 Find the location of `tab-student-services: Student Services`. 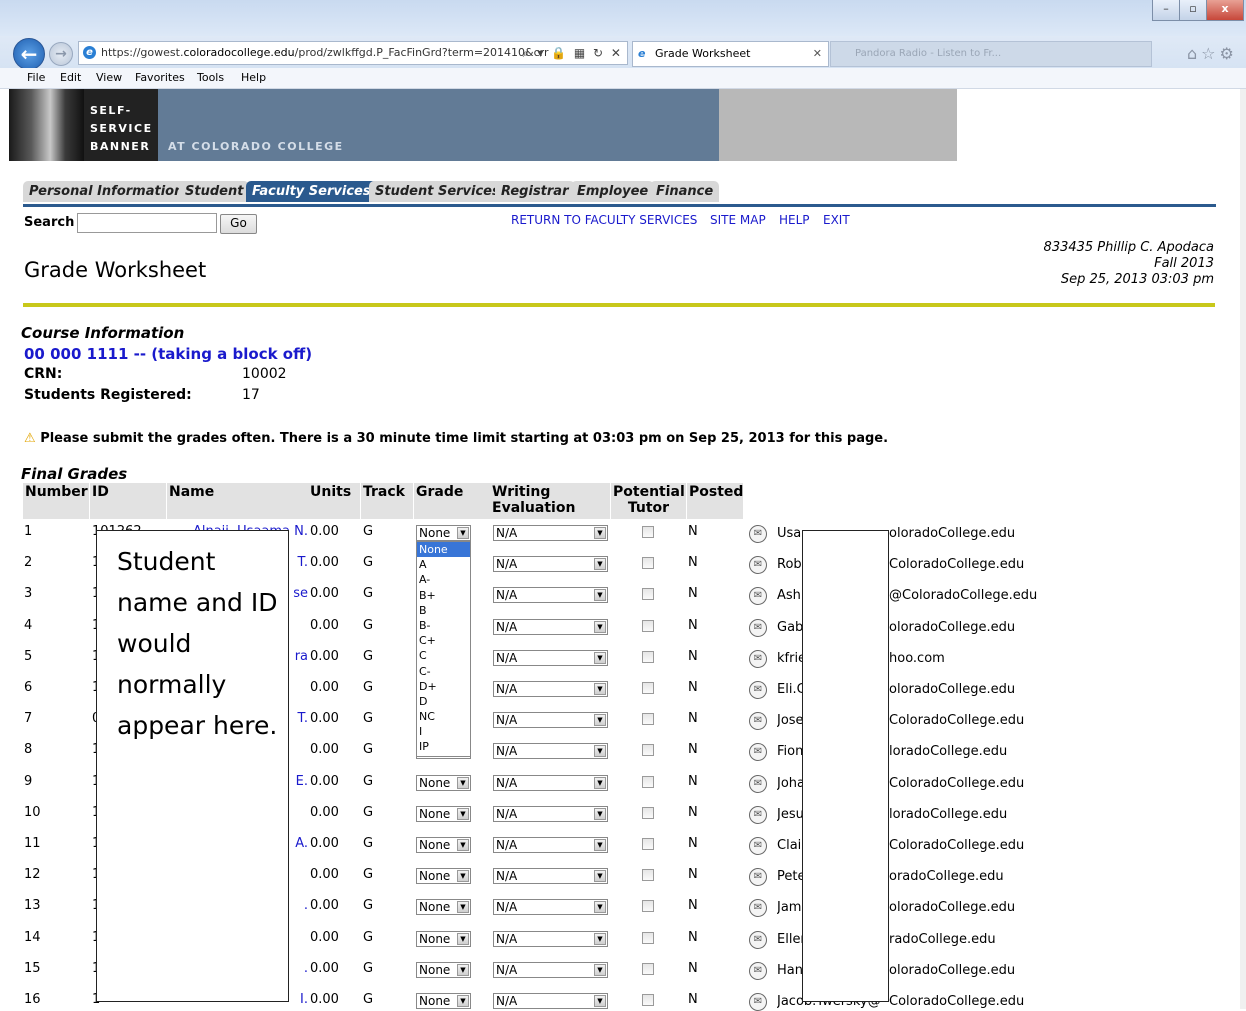

tab-student-services: Student Services is located at coordinates (437, 191).